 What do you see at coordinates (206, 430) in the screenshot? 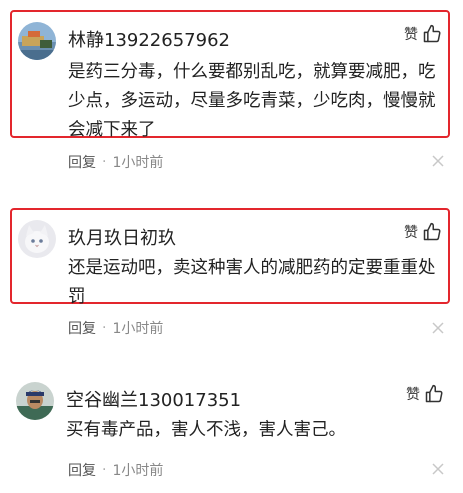
I see `comment-text: 买有毒产品，害人不浅，害人害己。` at bounding box center [206, 430].